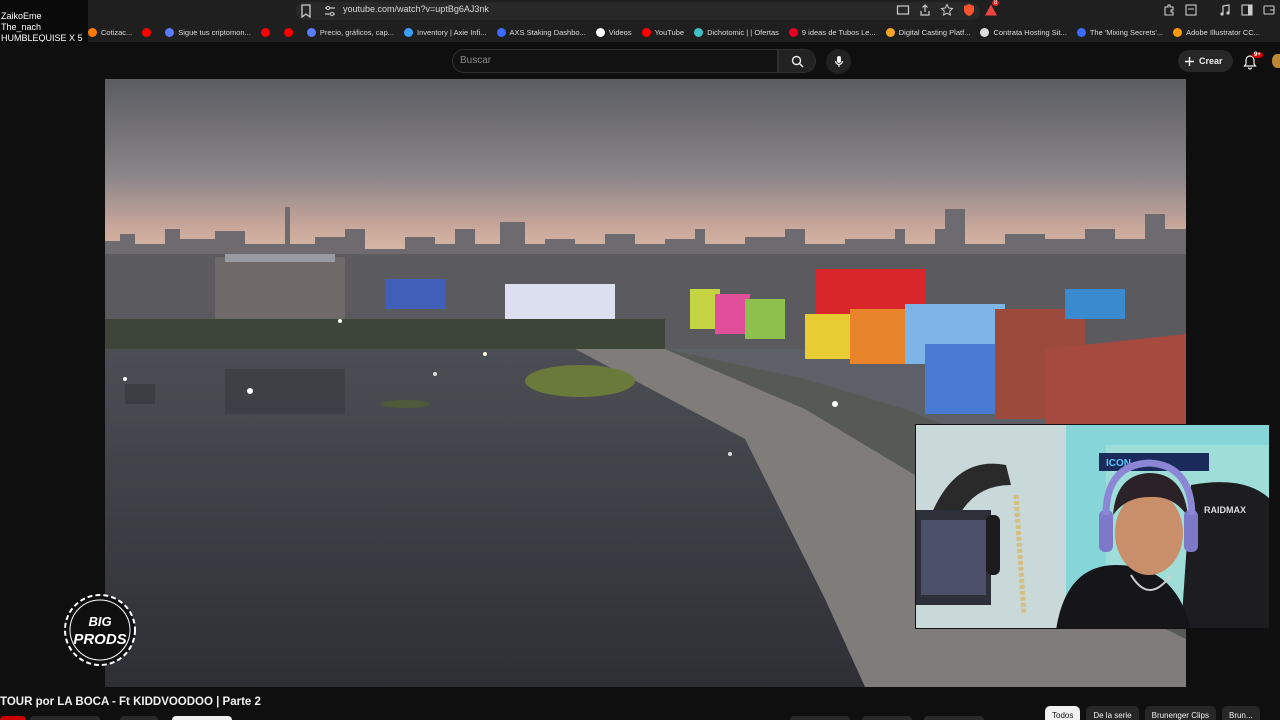 Image resolution: width=1280 pixels, height=720 pixels. I want to click on streamer-webcam: ICON RAIDMAX, so click(1092, 526).